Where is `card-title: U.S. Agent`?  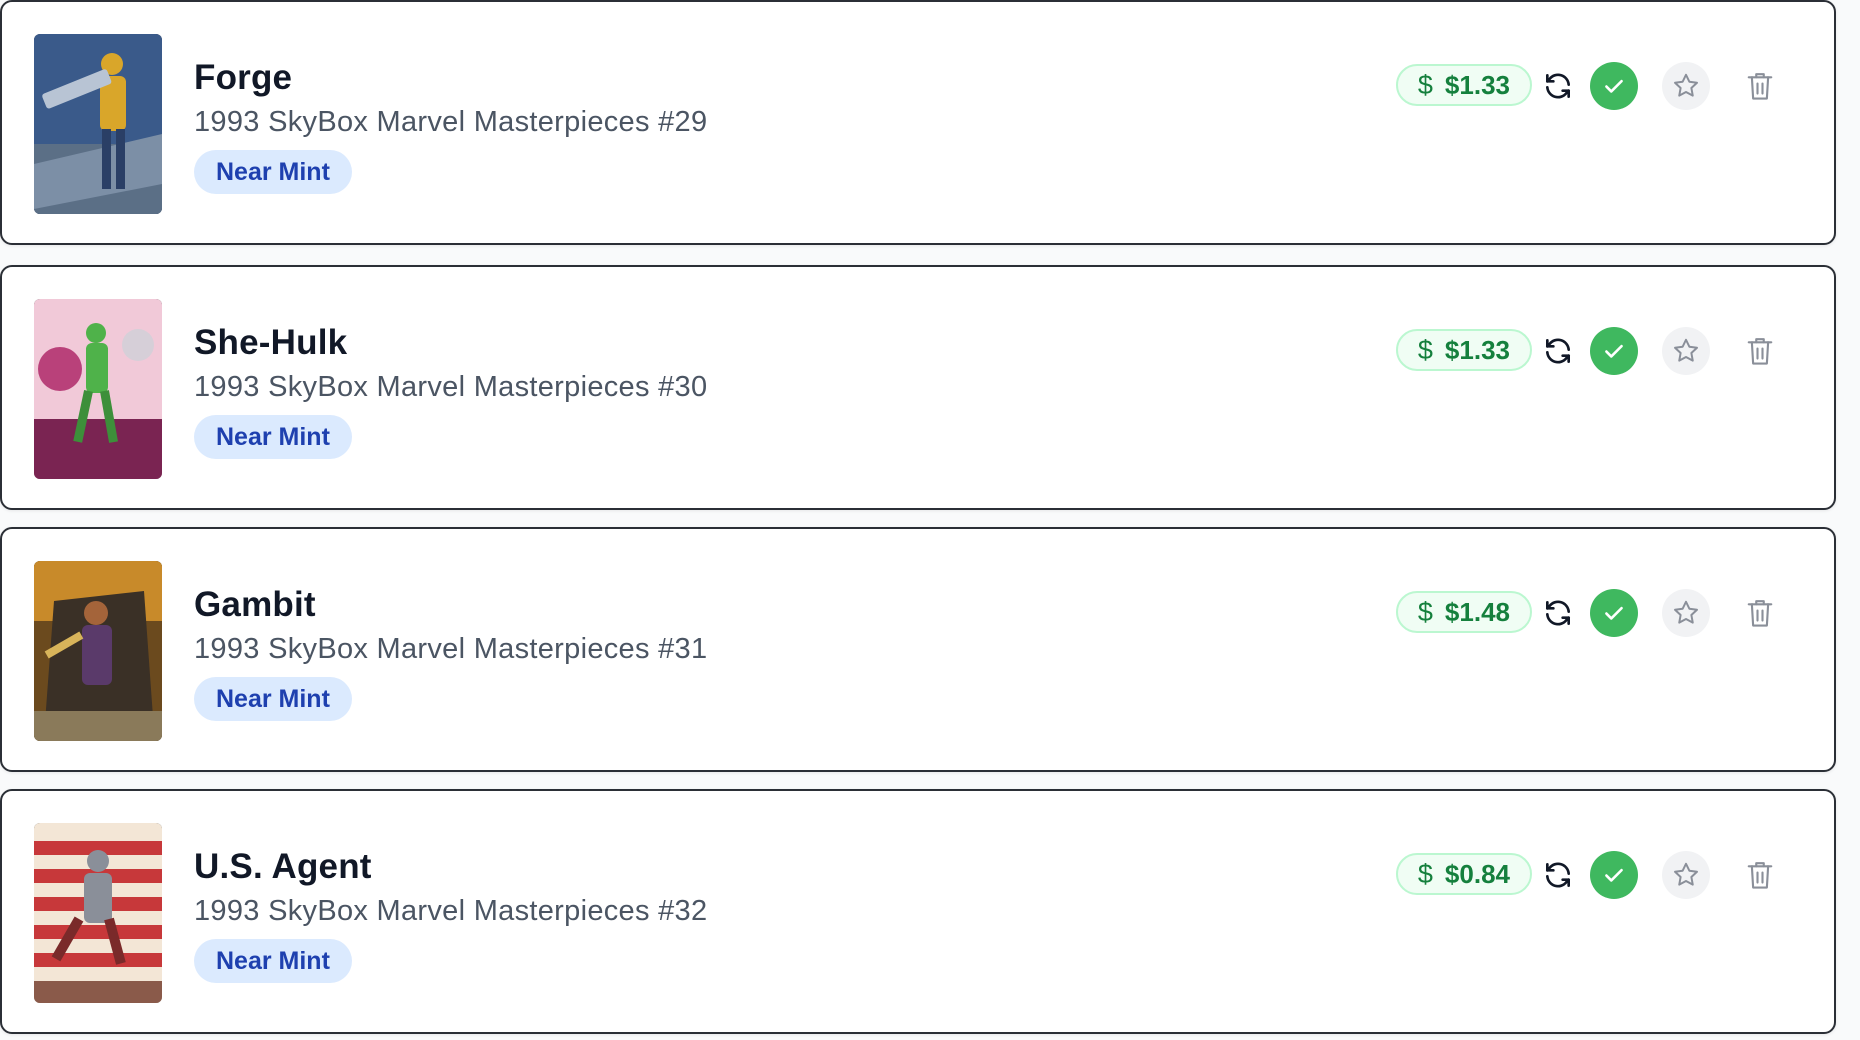 card-title: U.S. Agent is located at coordinates (283, 866).